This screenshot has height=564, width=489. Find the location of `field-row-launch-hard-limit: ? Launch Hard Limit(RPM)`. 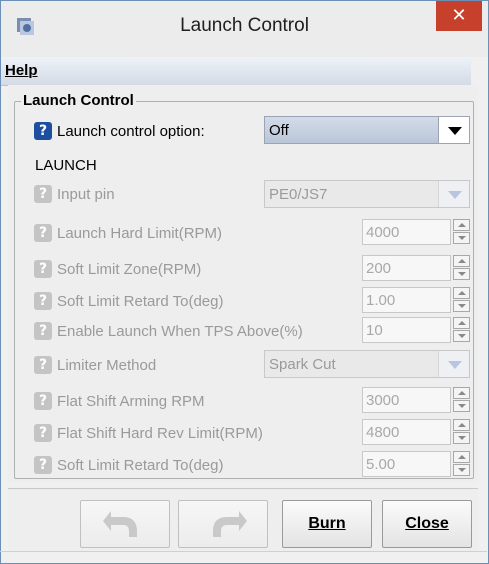

field-row-launch-hard-limit: ? Launch Hard Limit(RPM) is located at coordinates (194, 234).